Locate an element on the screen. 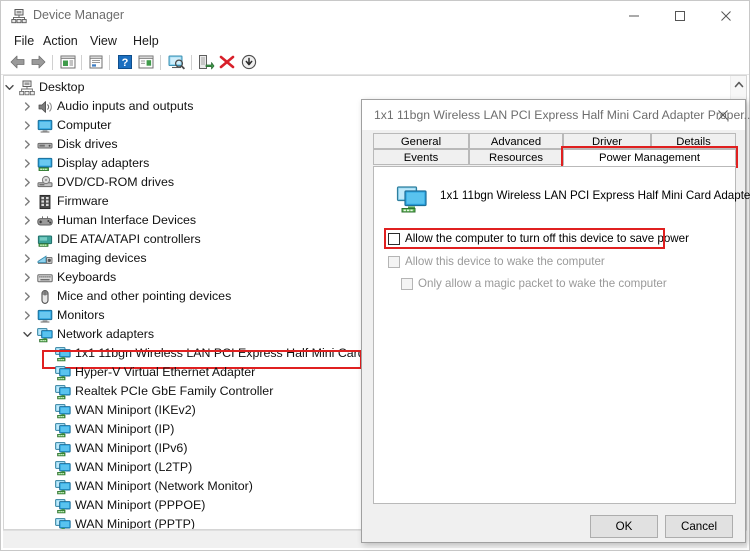 Image resolution: width=750 pixels, height=551 pixels. tree-node: Desktop is located at coordinates (367, 87).